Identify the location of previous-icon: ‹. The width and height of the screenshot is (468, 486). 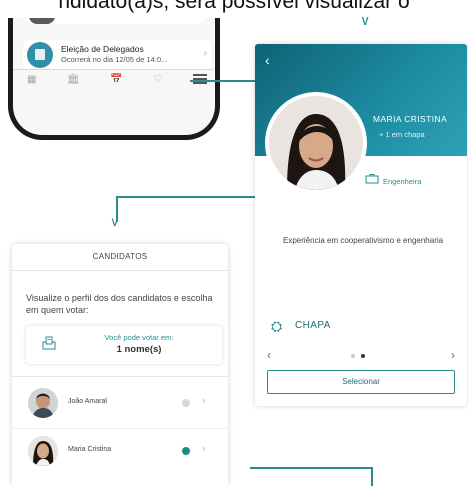
(269, 355).